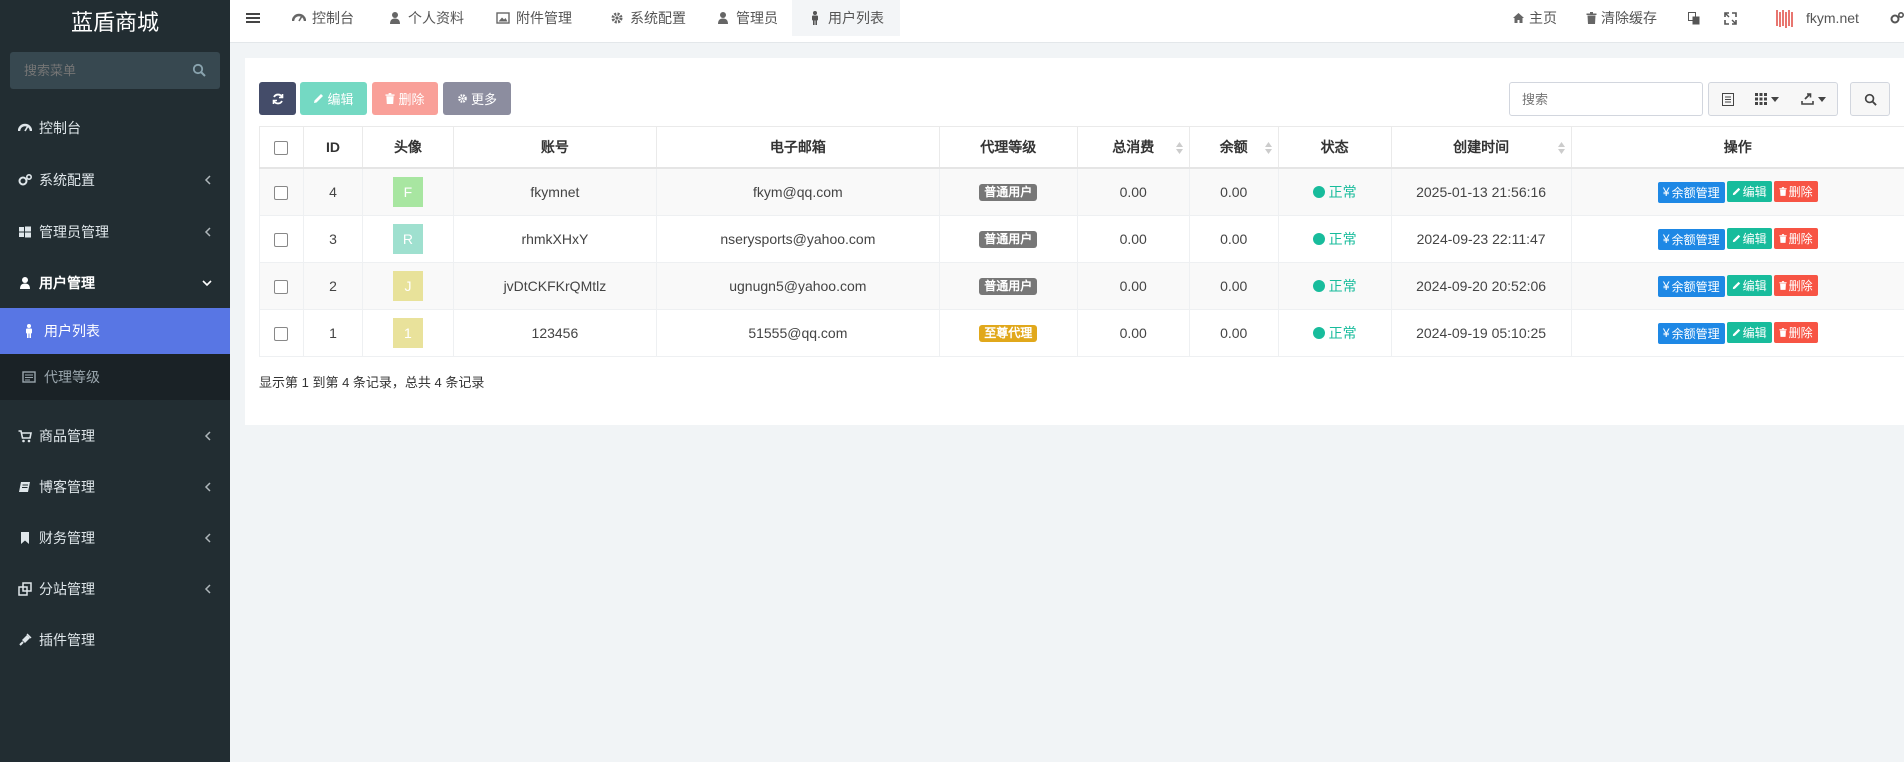 This screenshot has height=762, width=1904. What do you see at coordinates (1737, 147) in the screenshot?
I see `column-header-actions: 操作` at bounding box center [1737, 147].